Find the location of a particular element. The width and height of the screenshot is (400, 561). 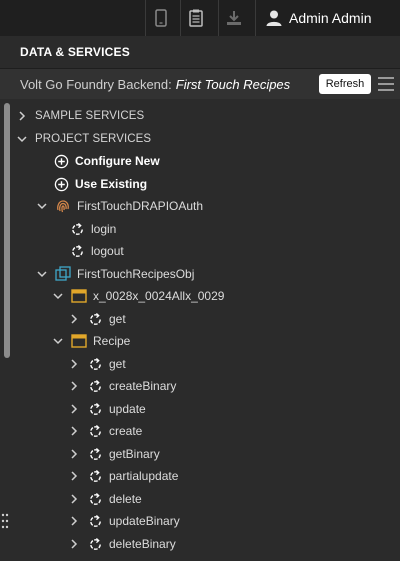

panel-header: DATA & SERVICES is located at coordinates (200, 52).